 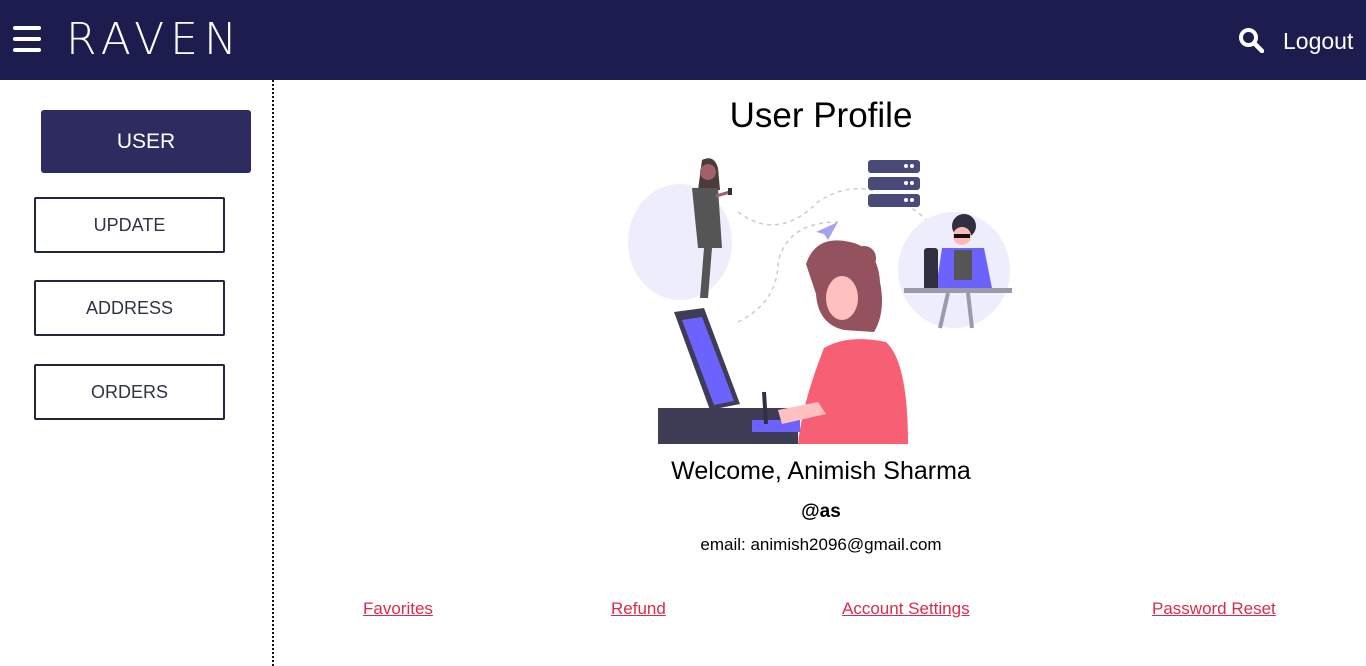 I want to click on refund-link: Refund, so click(x=638, y=609).